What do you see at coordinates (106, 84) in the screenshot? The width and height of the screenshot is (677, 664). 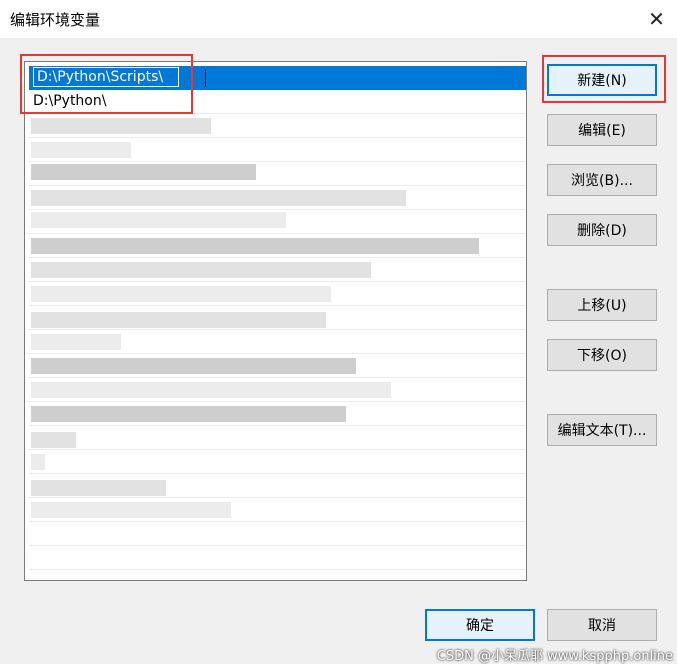 I see `highlight-box-list` at bounding box center [106, 84].